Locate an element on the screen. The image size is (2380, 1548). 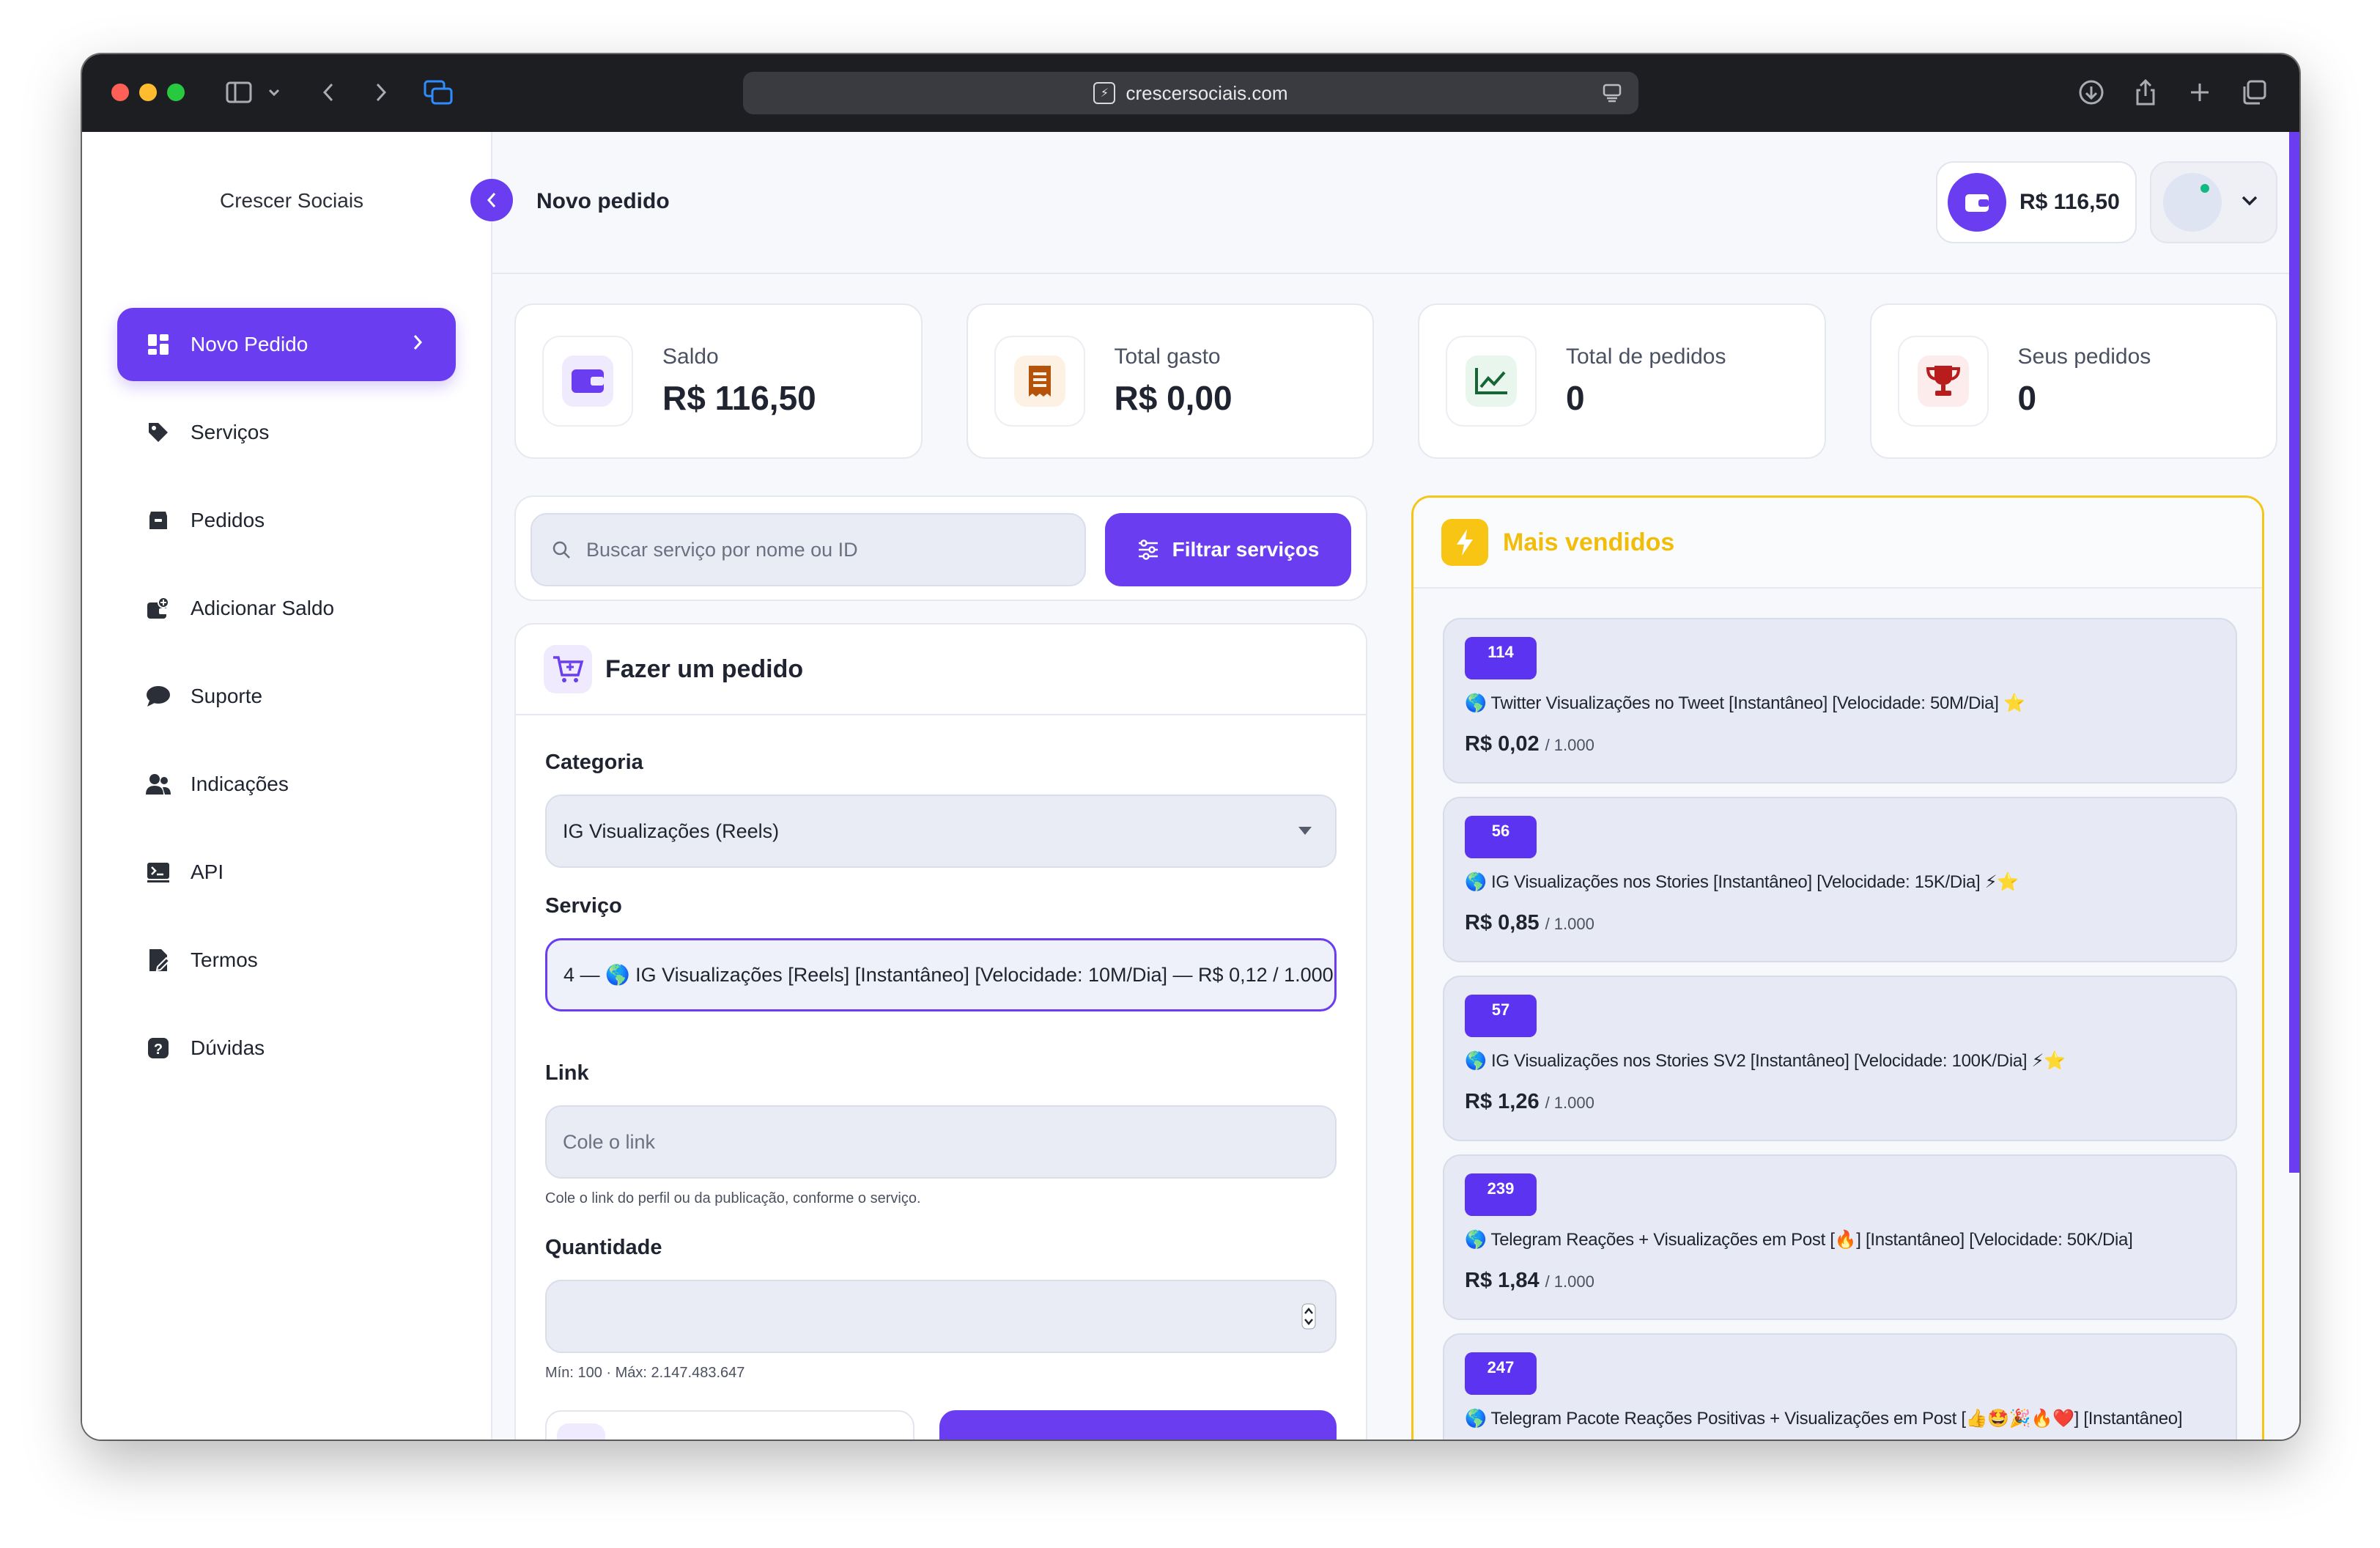
balance-value: R$ 116,50 is located at coordinates (2069, 202).